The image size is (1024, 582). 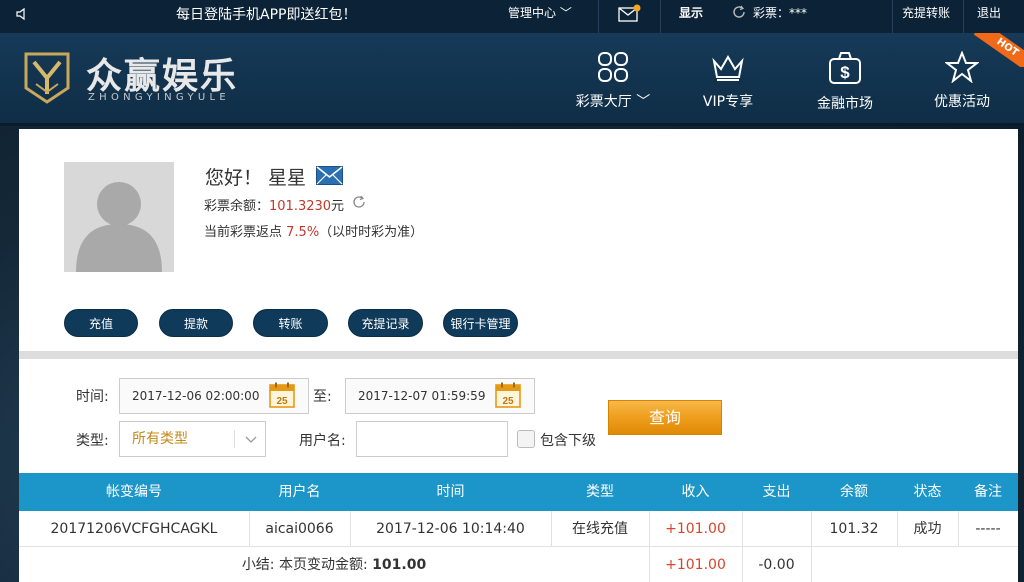 I want to click on transaction-history-button: 充提记录, so click(x=385, y=323).